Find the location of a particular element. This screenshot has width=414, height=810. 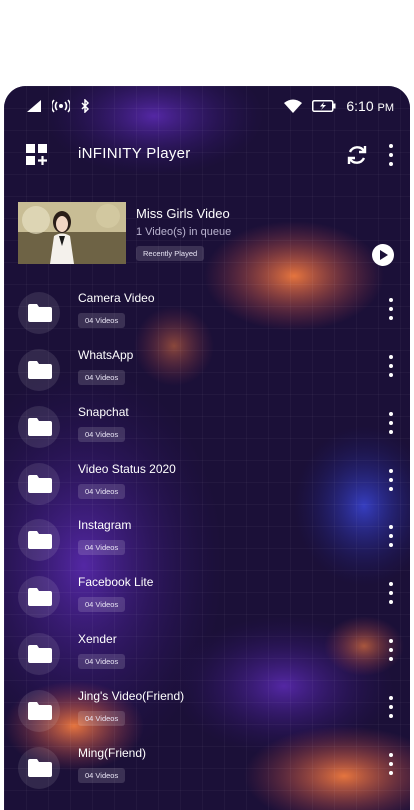

hotspot-icon is located at coordinates (61, 106).